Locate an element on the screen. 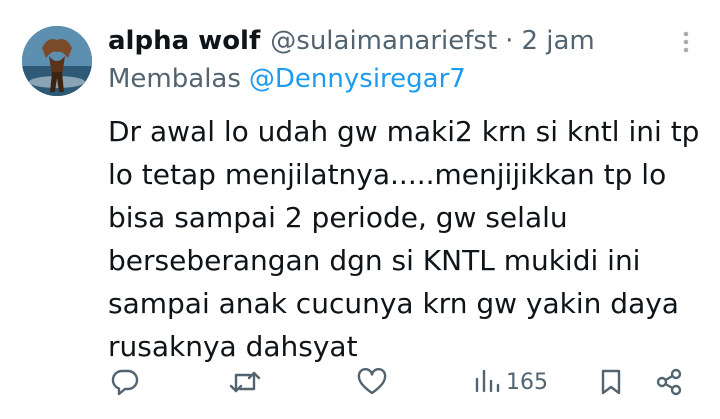  action-bar: 165 is located at coordinates (360, 382).